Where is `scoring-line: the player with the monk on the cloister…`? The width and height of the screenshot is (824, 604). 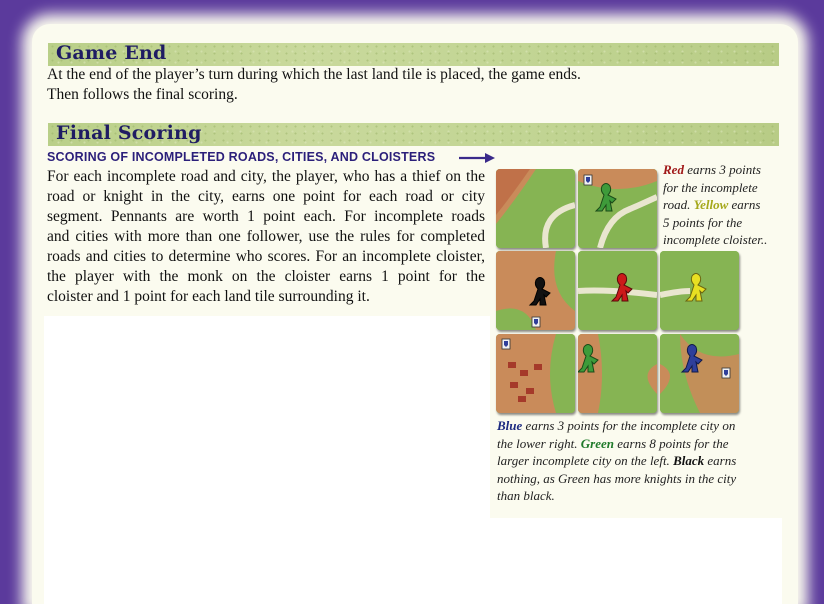
scoring-line: the player with the monk on the cloister… is located at coordinates (266, 276).